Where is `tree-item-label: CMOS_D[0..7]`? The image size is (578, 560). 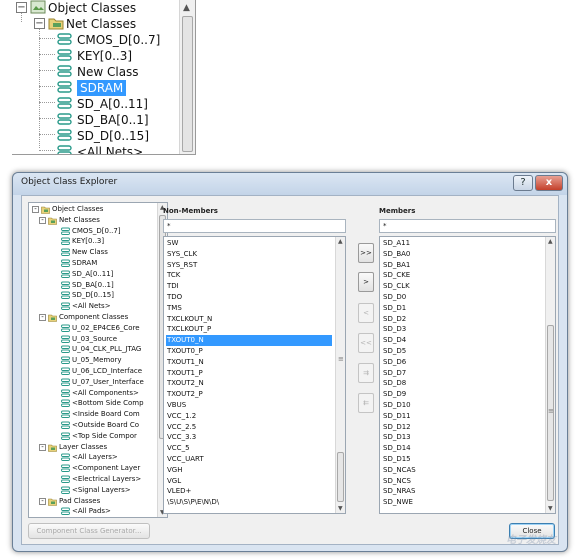
tree-item-label: CMOS_D[0..7] is located at coordinates (96, 230).